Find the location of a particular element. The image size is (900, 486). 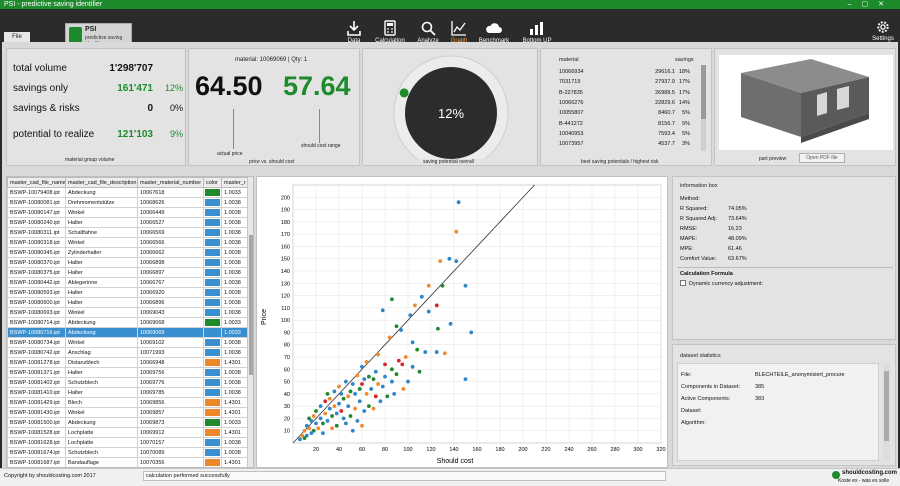

window-controls: –▢✕ is located at coordinates (871, 4).